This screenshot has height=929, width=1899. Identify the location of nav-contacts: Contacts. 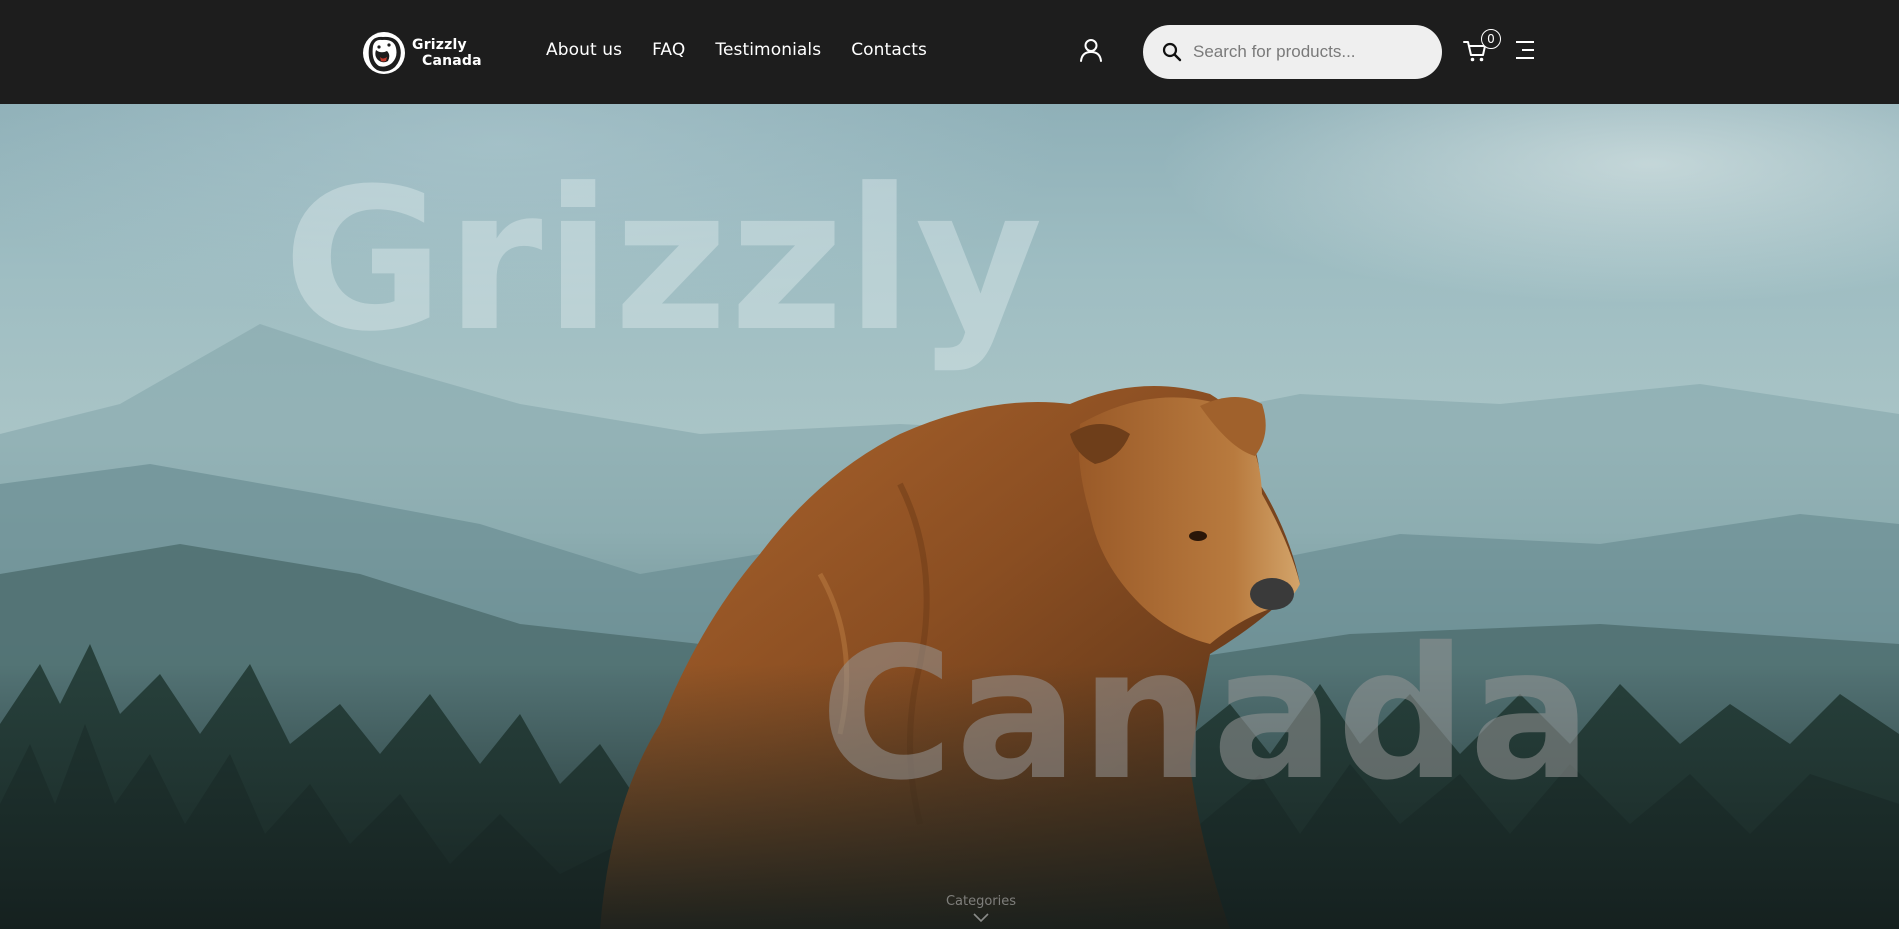
(889, 50).